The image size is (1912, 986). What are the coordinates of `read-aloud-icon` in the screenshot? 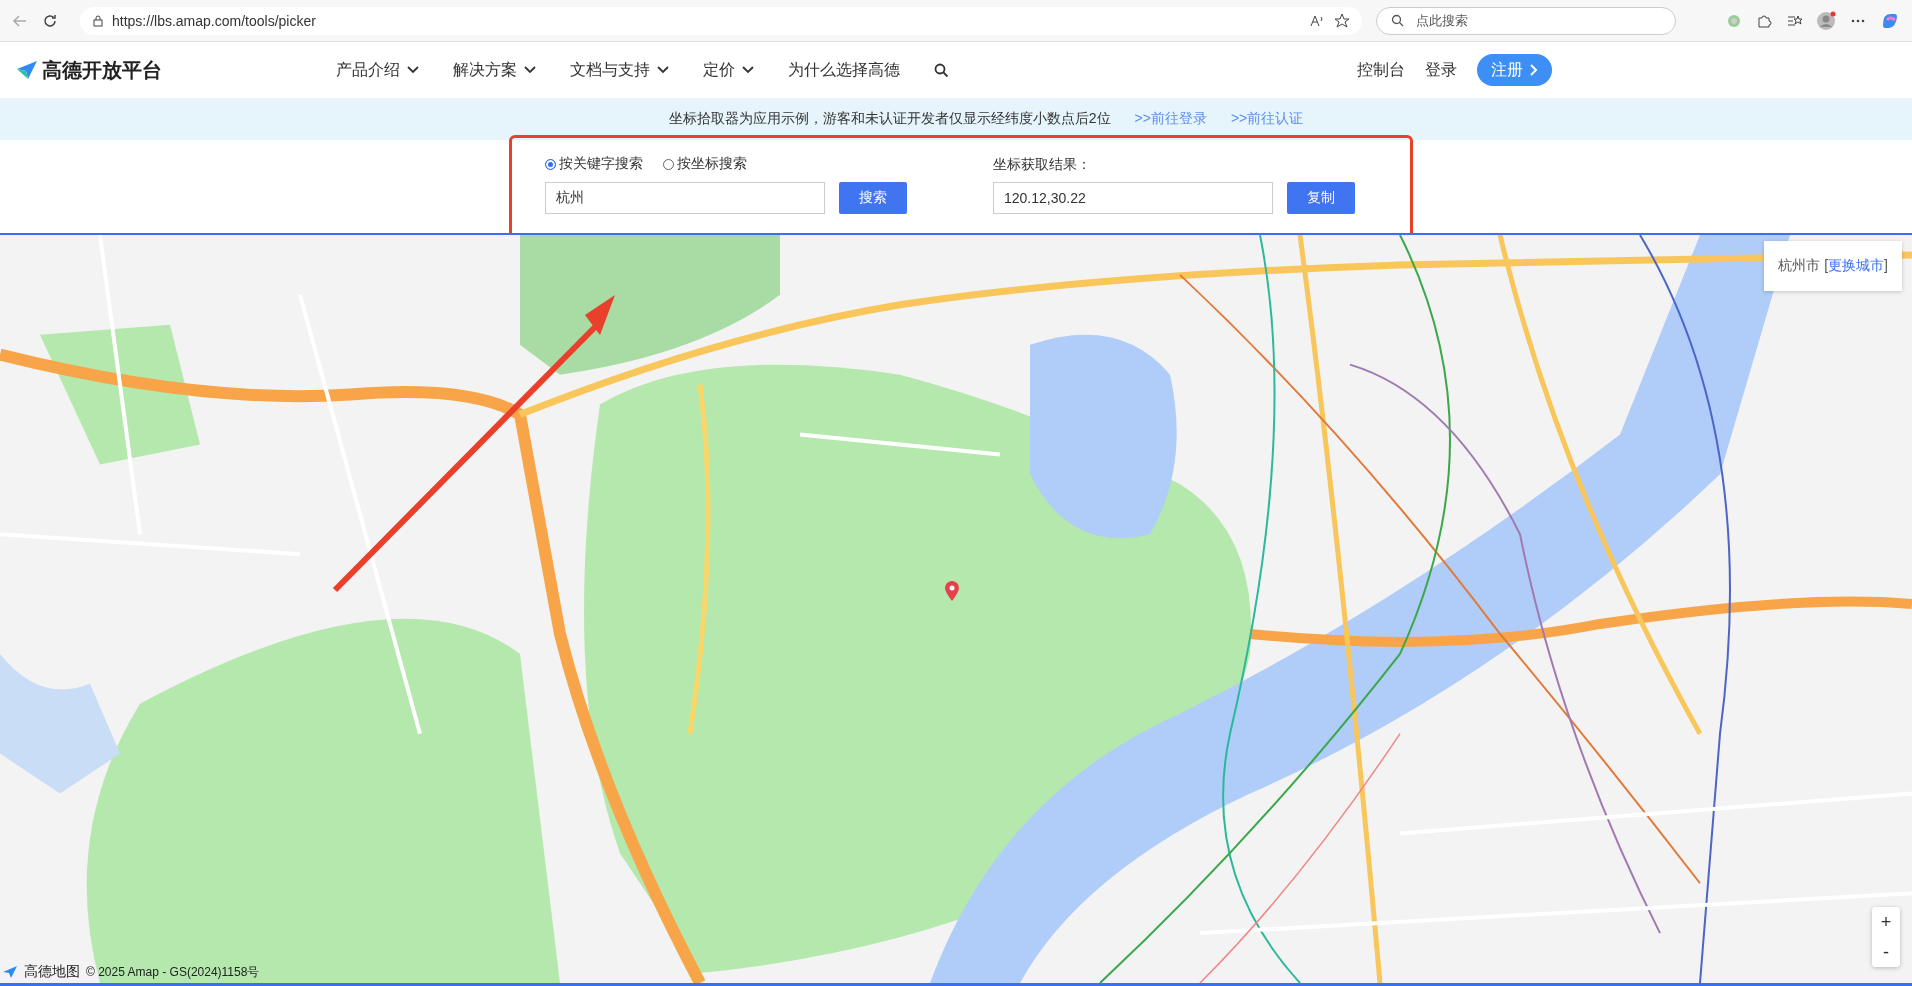 It's located at (1318, 20).